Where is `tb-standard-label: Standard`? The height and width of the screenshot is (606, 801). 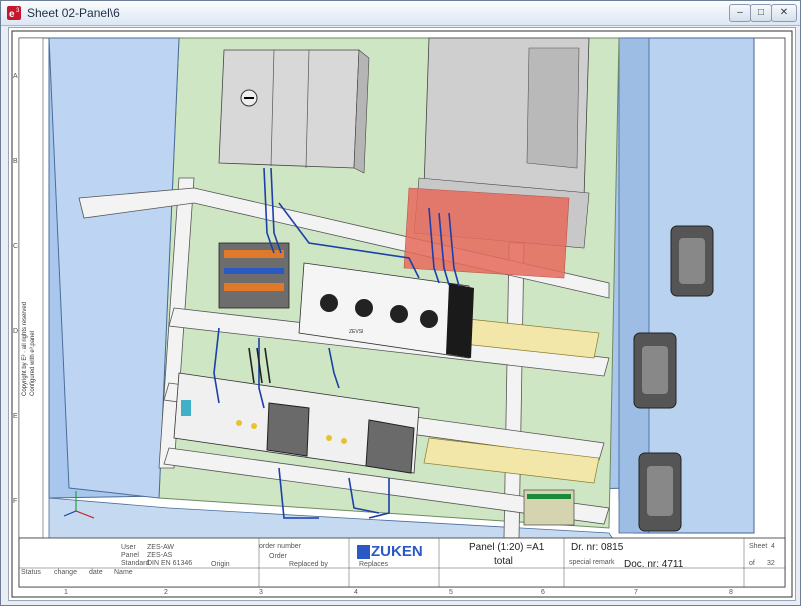
tb-standard-label: Standard is located at coordinates (135, 563).